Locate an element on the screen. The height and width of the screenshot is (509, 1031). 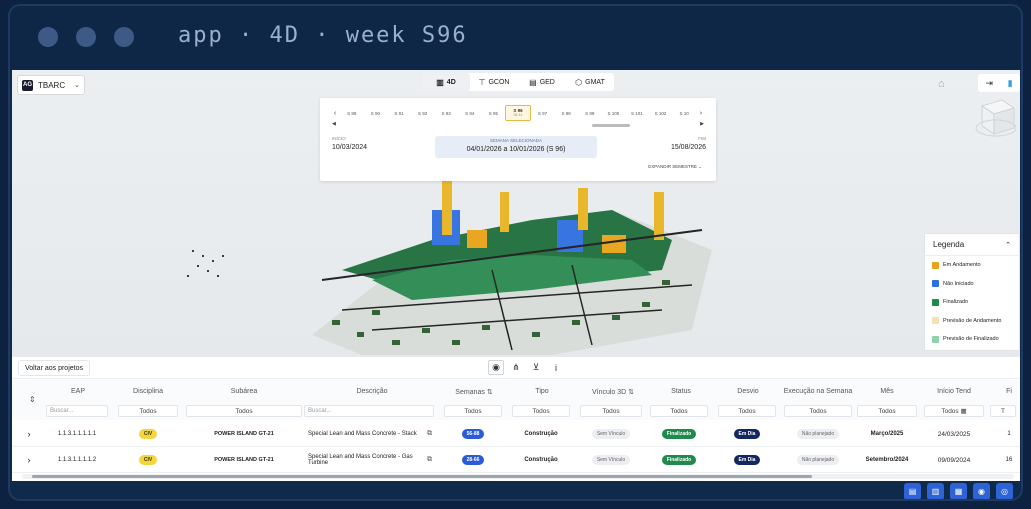
tab-ged: ▤ GED is located at coordinates (542, 82).